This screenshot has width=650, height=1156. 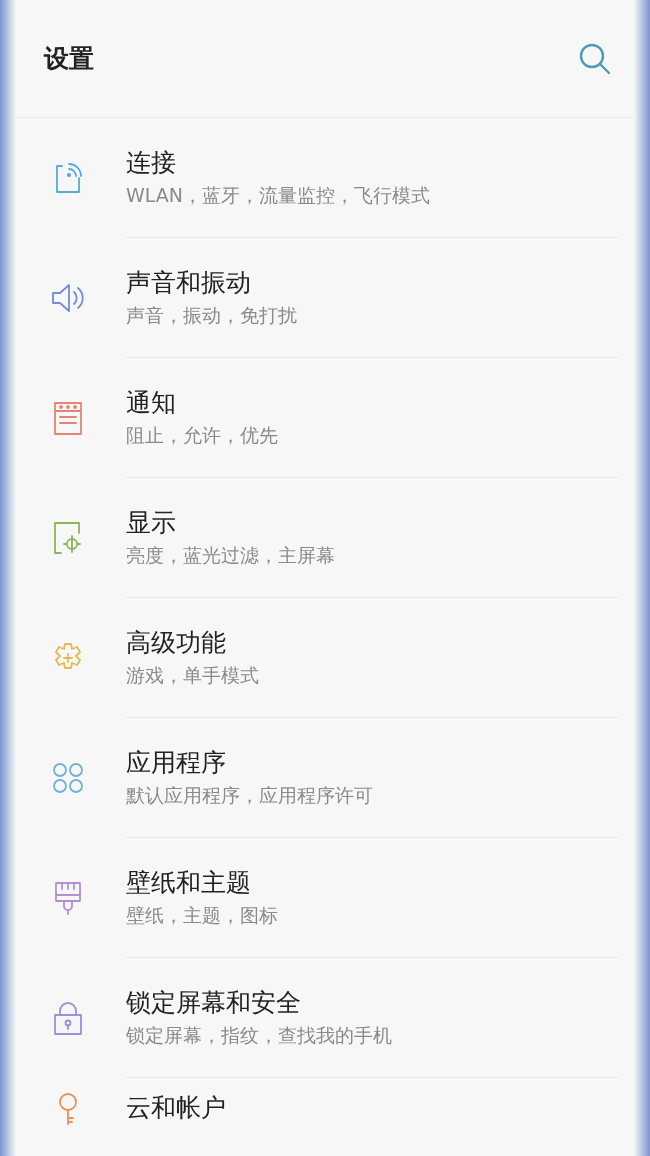 I want to click on item-subtitle: 亮度，蓝光过滤，主屏幕, so click(x=231, y=555).